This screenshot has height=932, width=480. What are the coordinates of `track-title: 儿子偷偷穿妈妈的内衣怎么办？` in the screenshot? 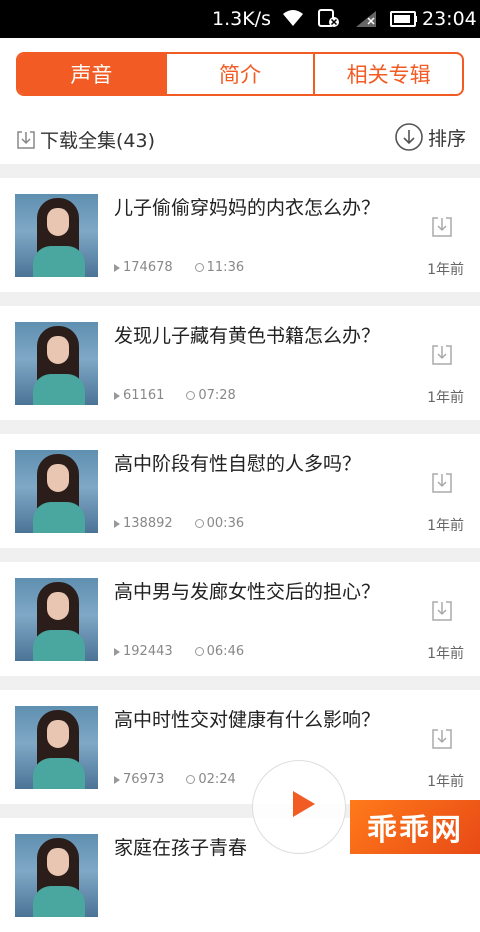 It's located at (247, 208).